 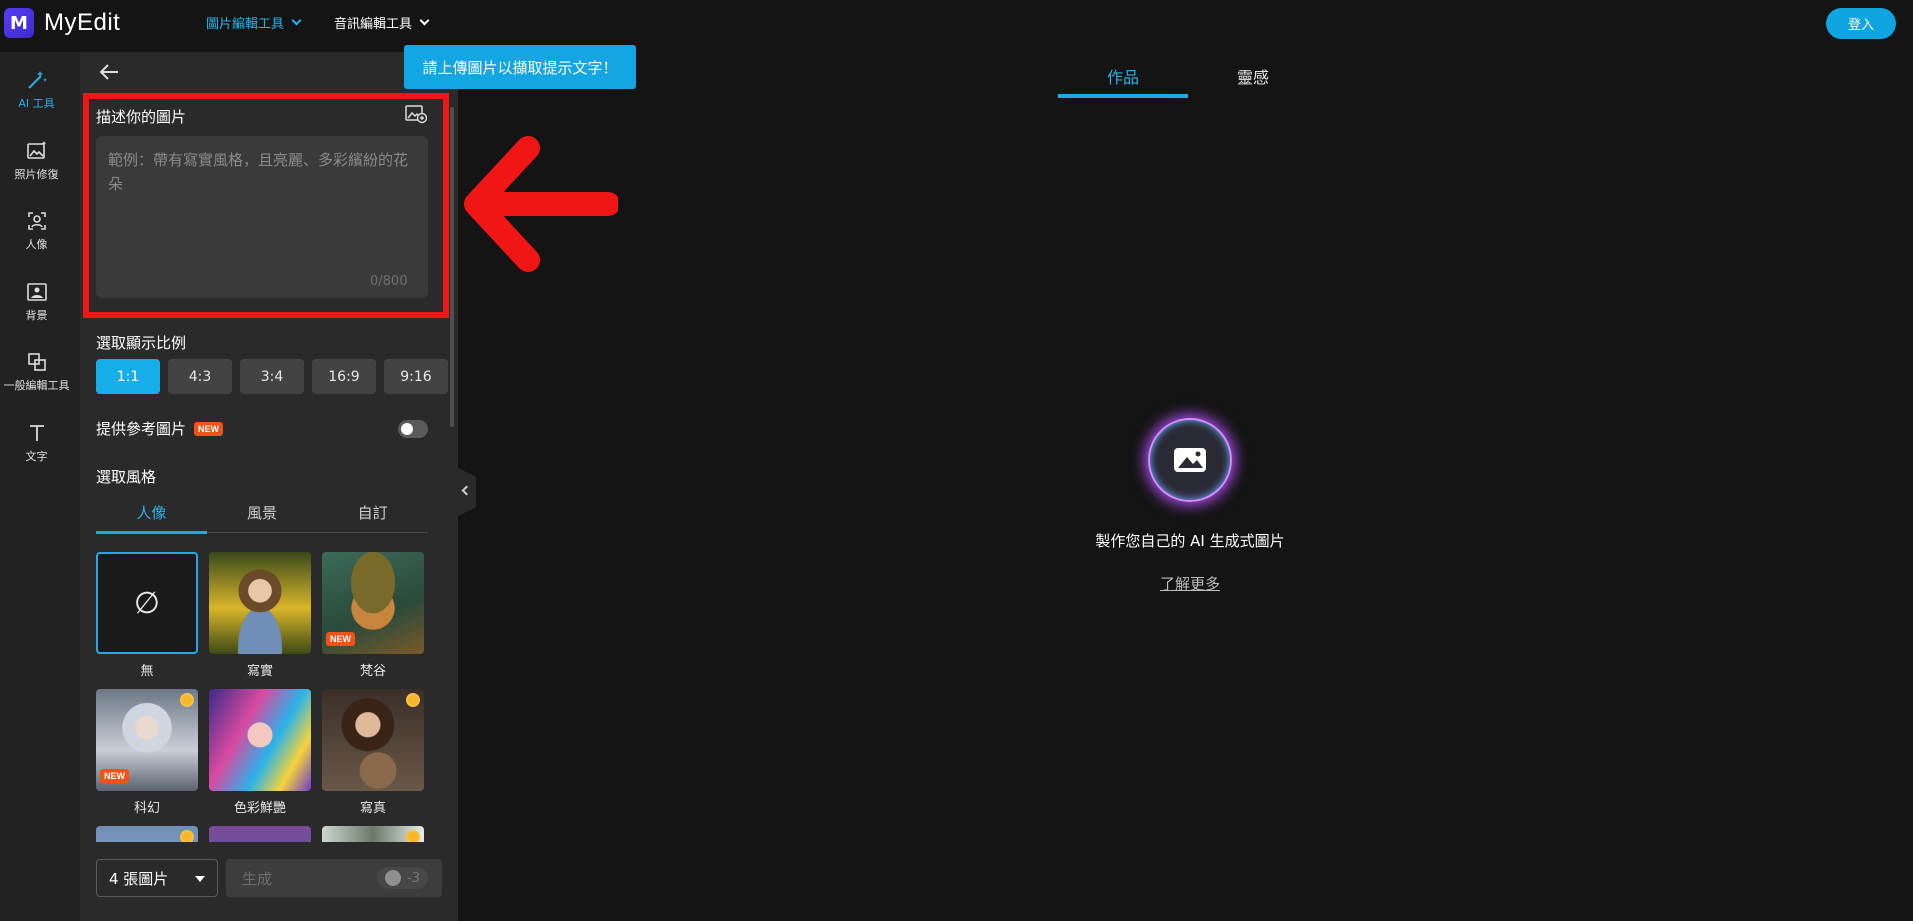 What do you see at coordinates (141, 429) in the screenshot?
I see `reference-image-label: 提供參考圖片` at bounding box center [141, 429].